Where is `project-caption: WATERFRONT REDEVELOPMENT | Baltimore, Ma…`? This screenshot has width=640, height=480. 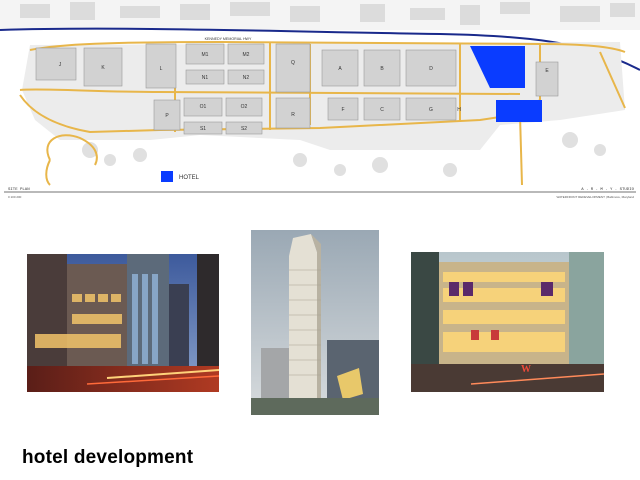 project-caption: WATERFRONT REDEVELOPMENT | Baltimore, Ma… is located at coordinates (595, 197).